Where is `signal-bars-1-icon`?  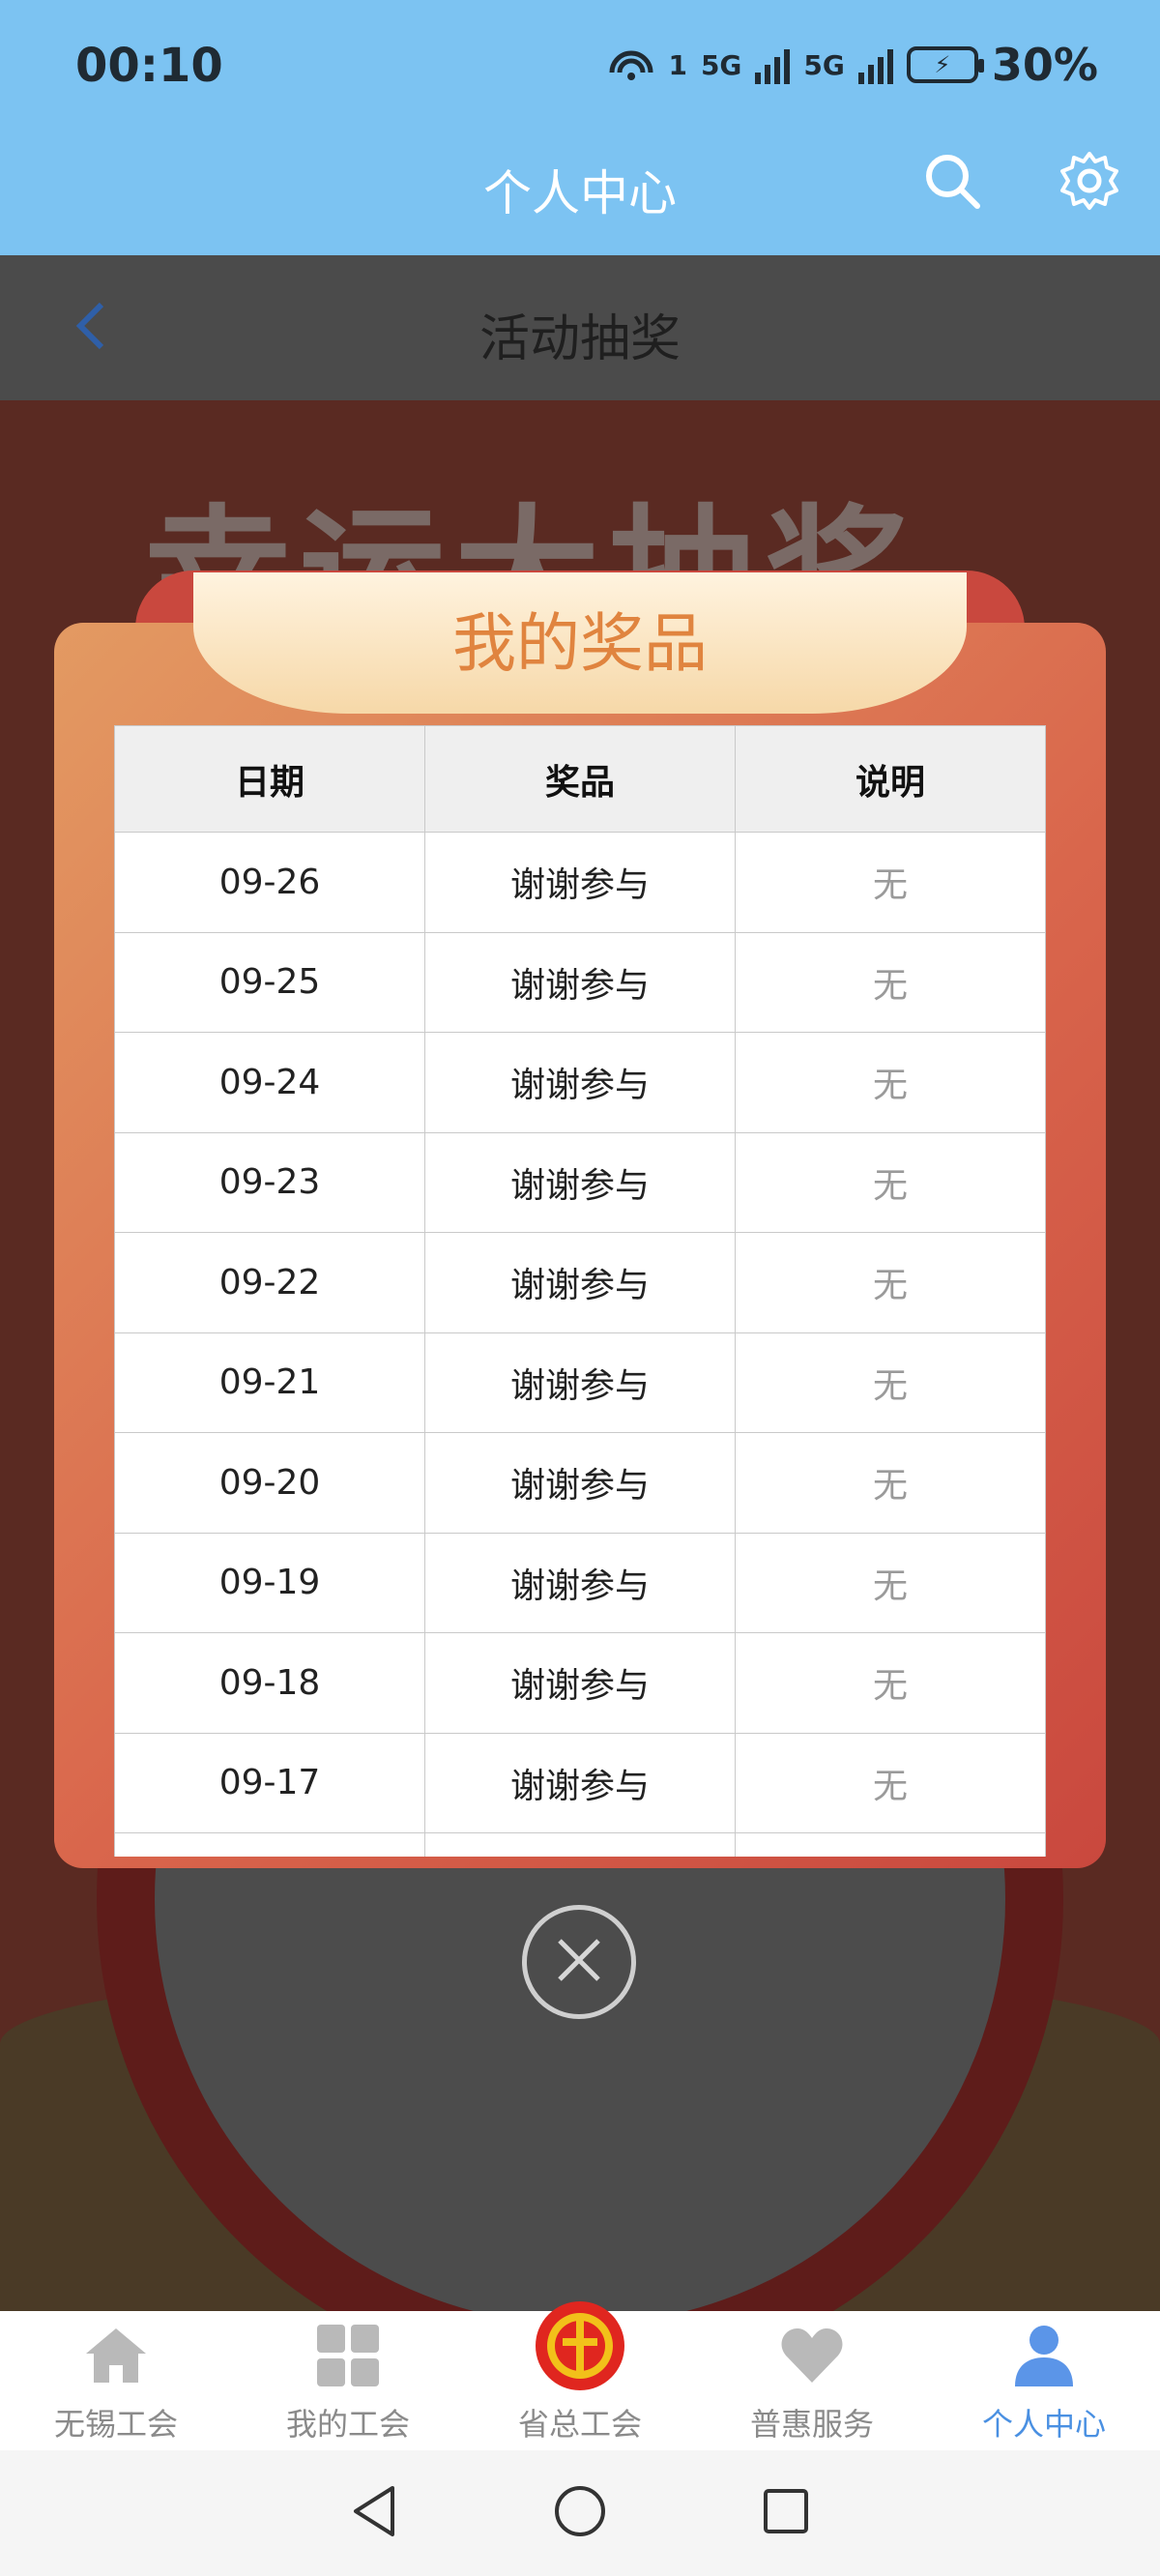 signal-bars-1-icon is located at coordinates (773, 64).